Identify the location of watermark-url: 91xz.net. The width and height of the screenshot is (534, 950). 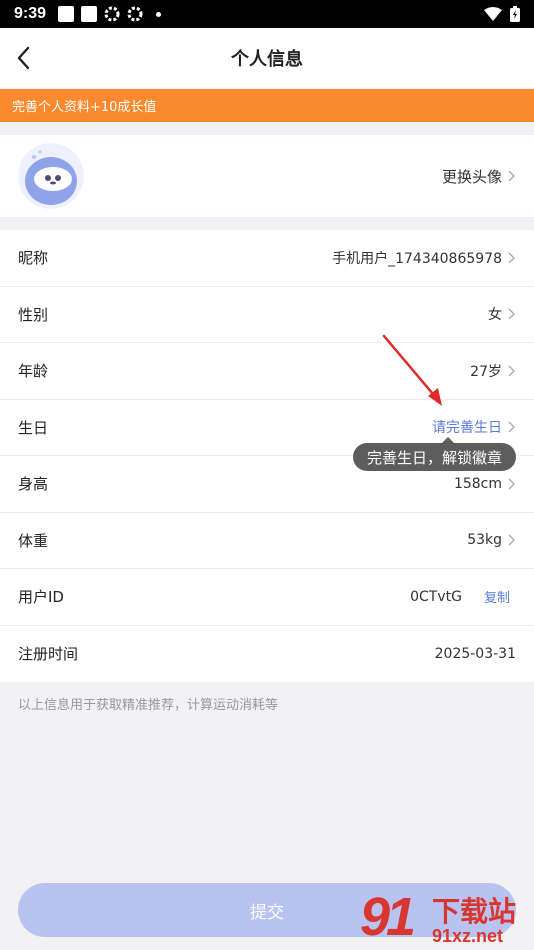
(468, 936).